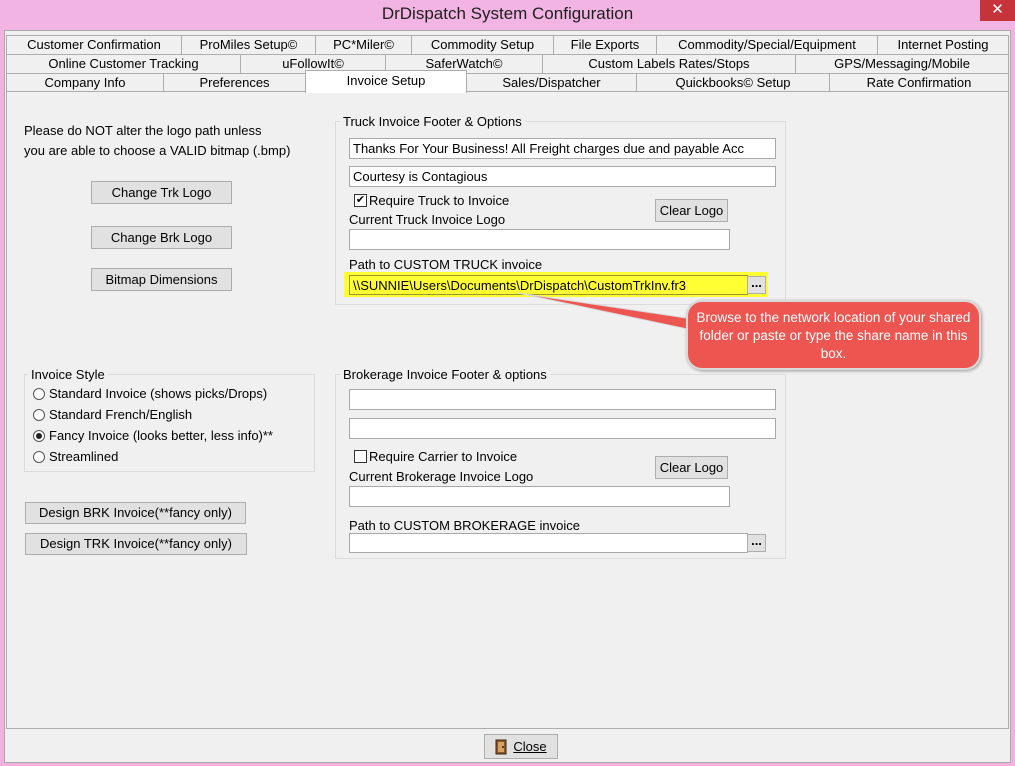 This screenshot has height=766, width=1015. I want to click on callout-pointer, so click(609, 311).